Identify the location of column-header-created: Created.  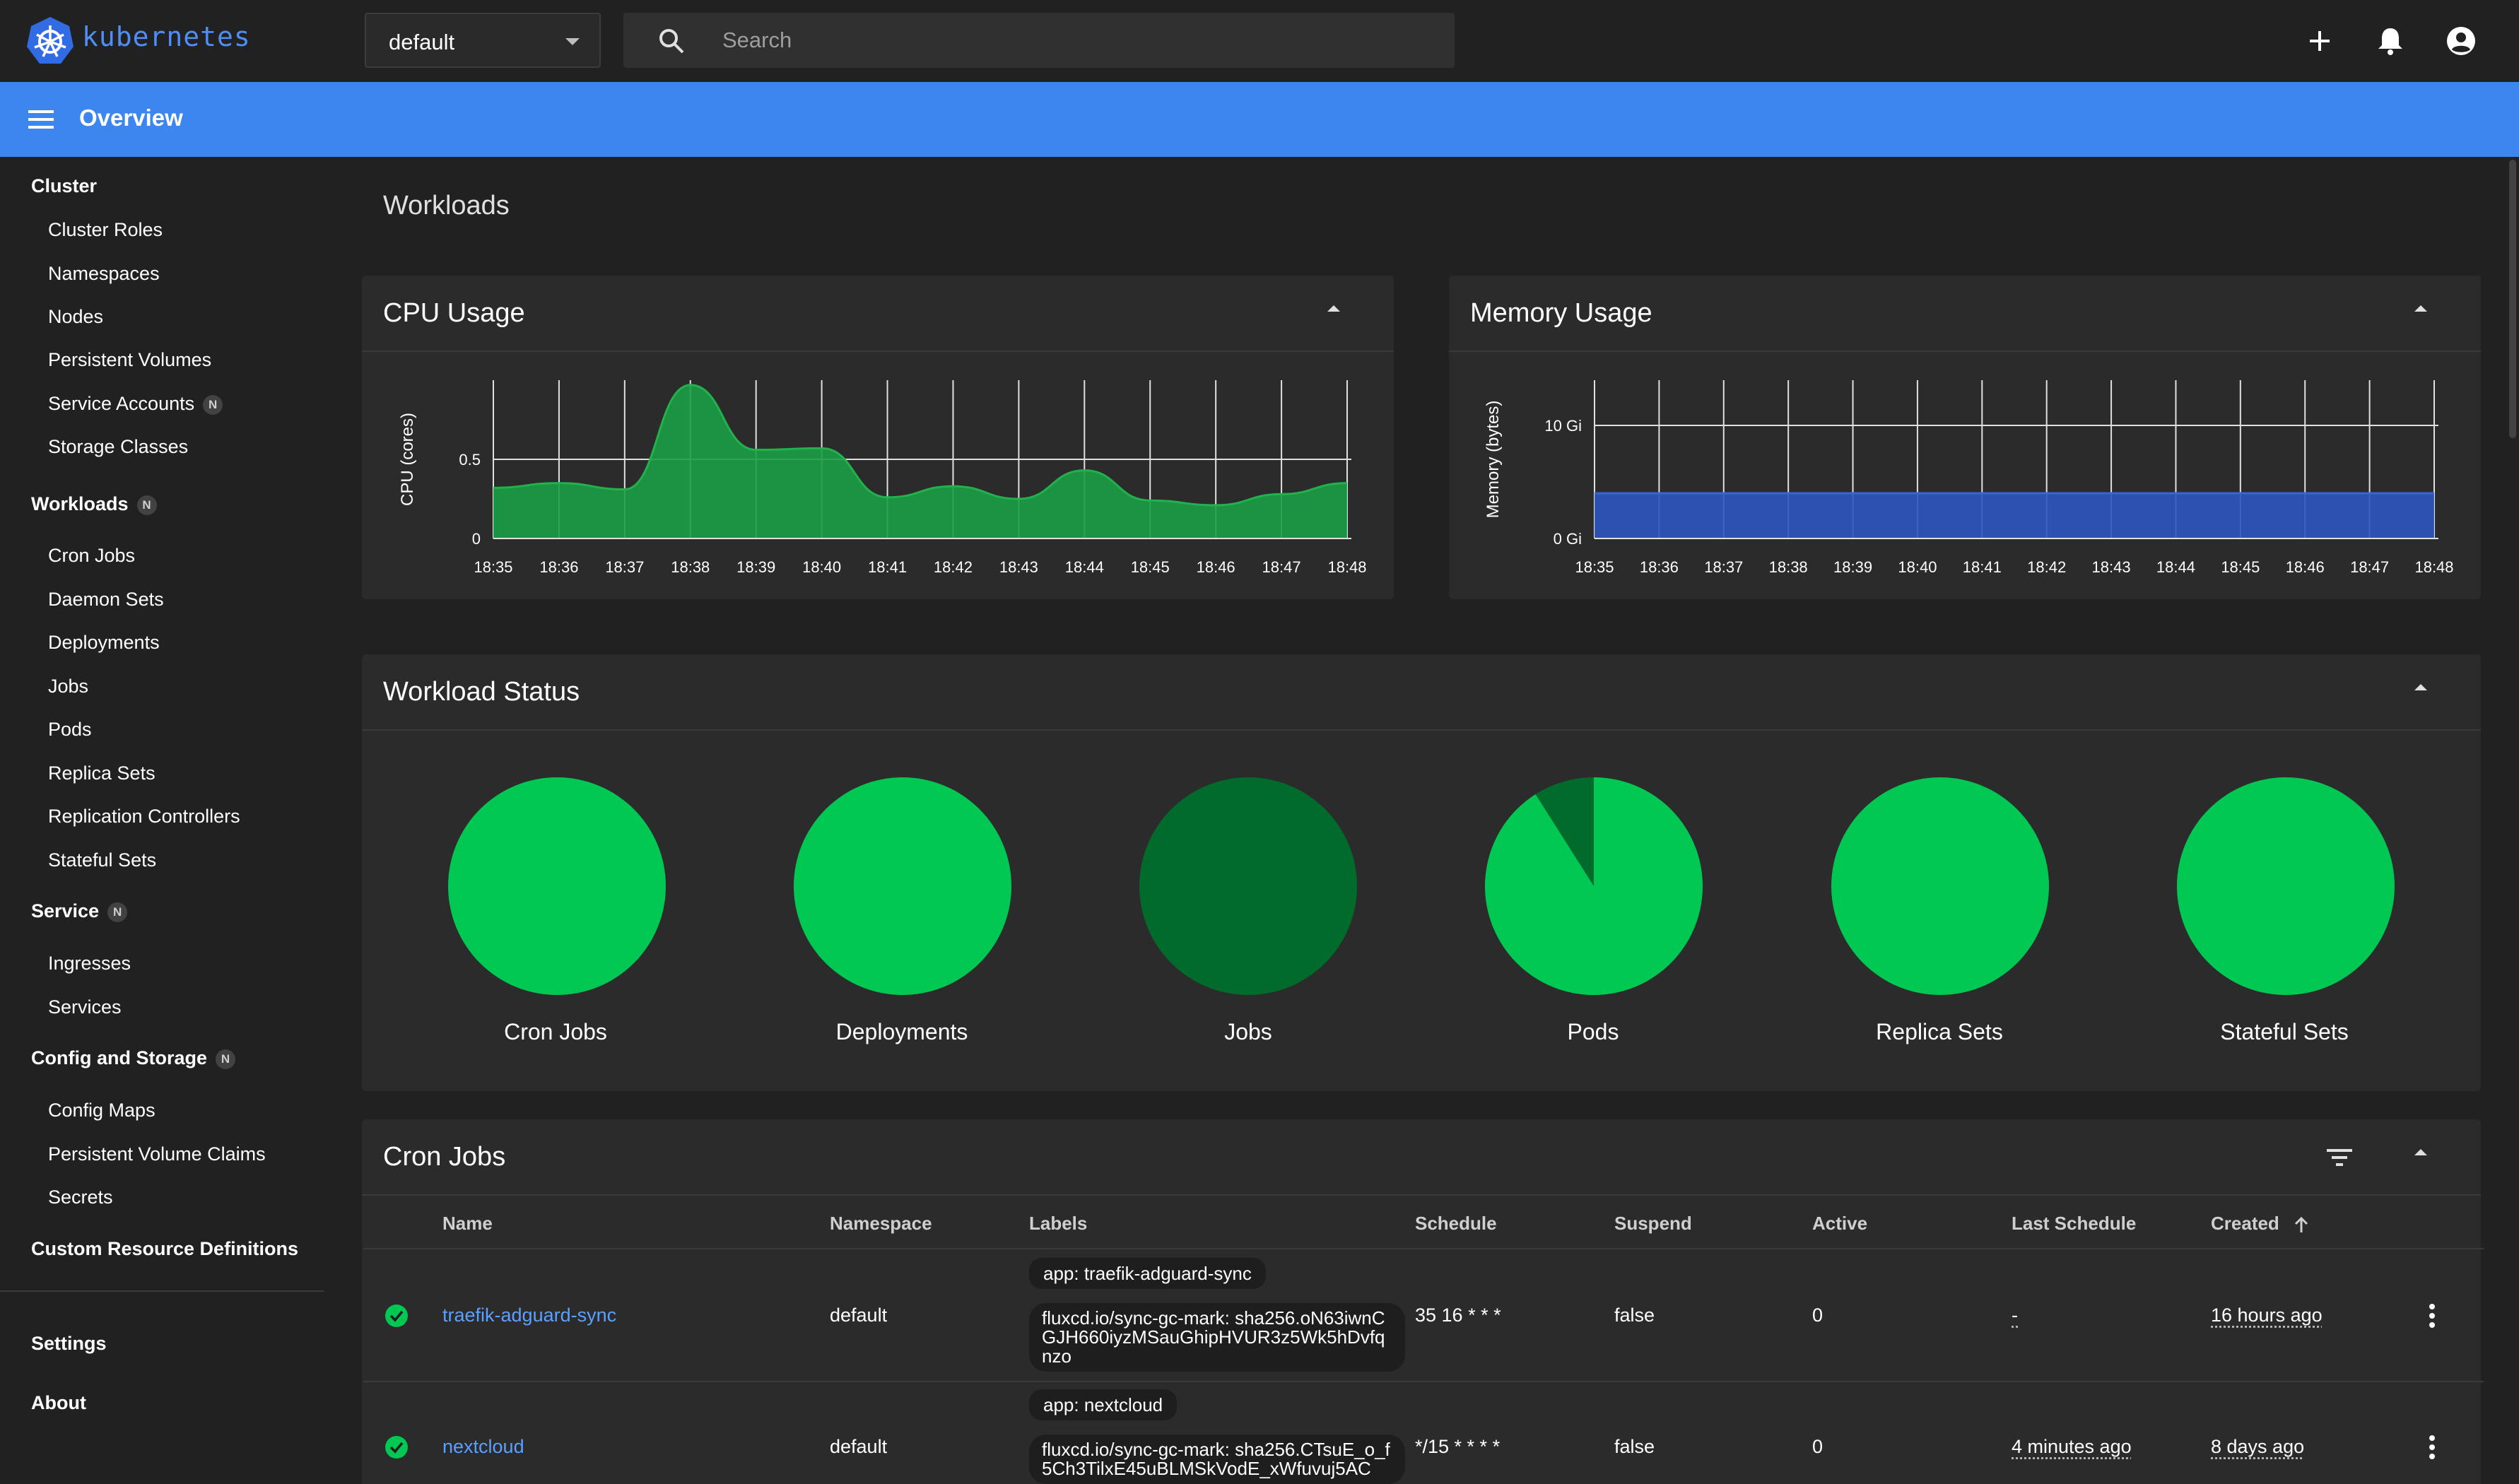
(2260, 1224).